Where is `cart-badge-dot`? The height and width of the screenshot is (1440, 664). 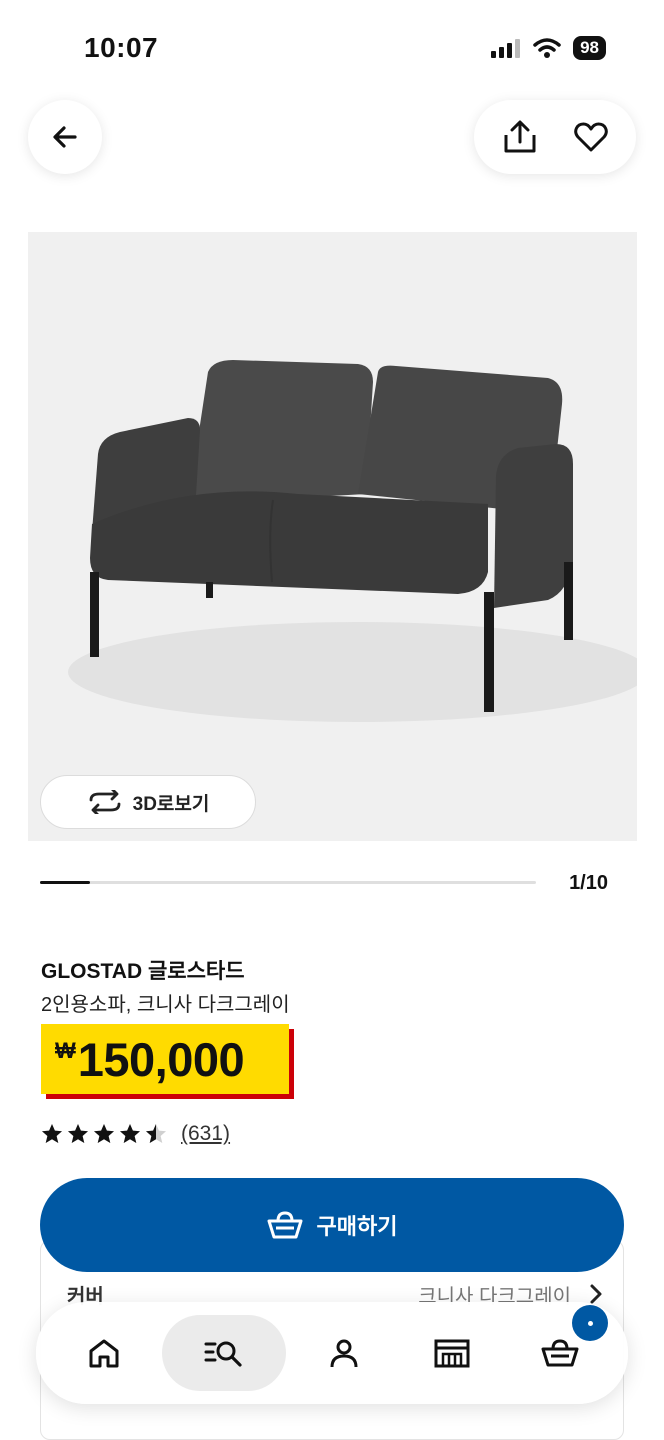
cart-badge-dot is located at coordinates (590, 1323).